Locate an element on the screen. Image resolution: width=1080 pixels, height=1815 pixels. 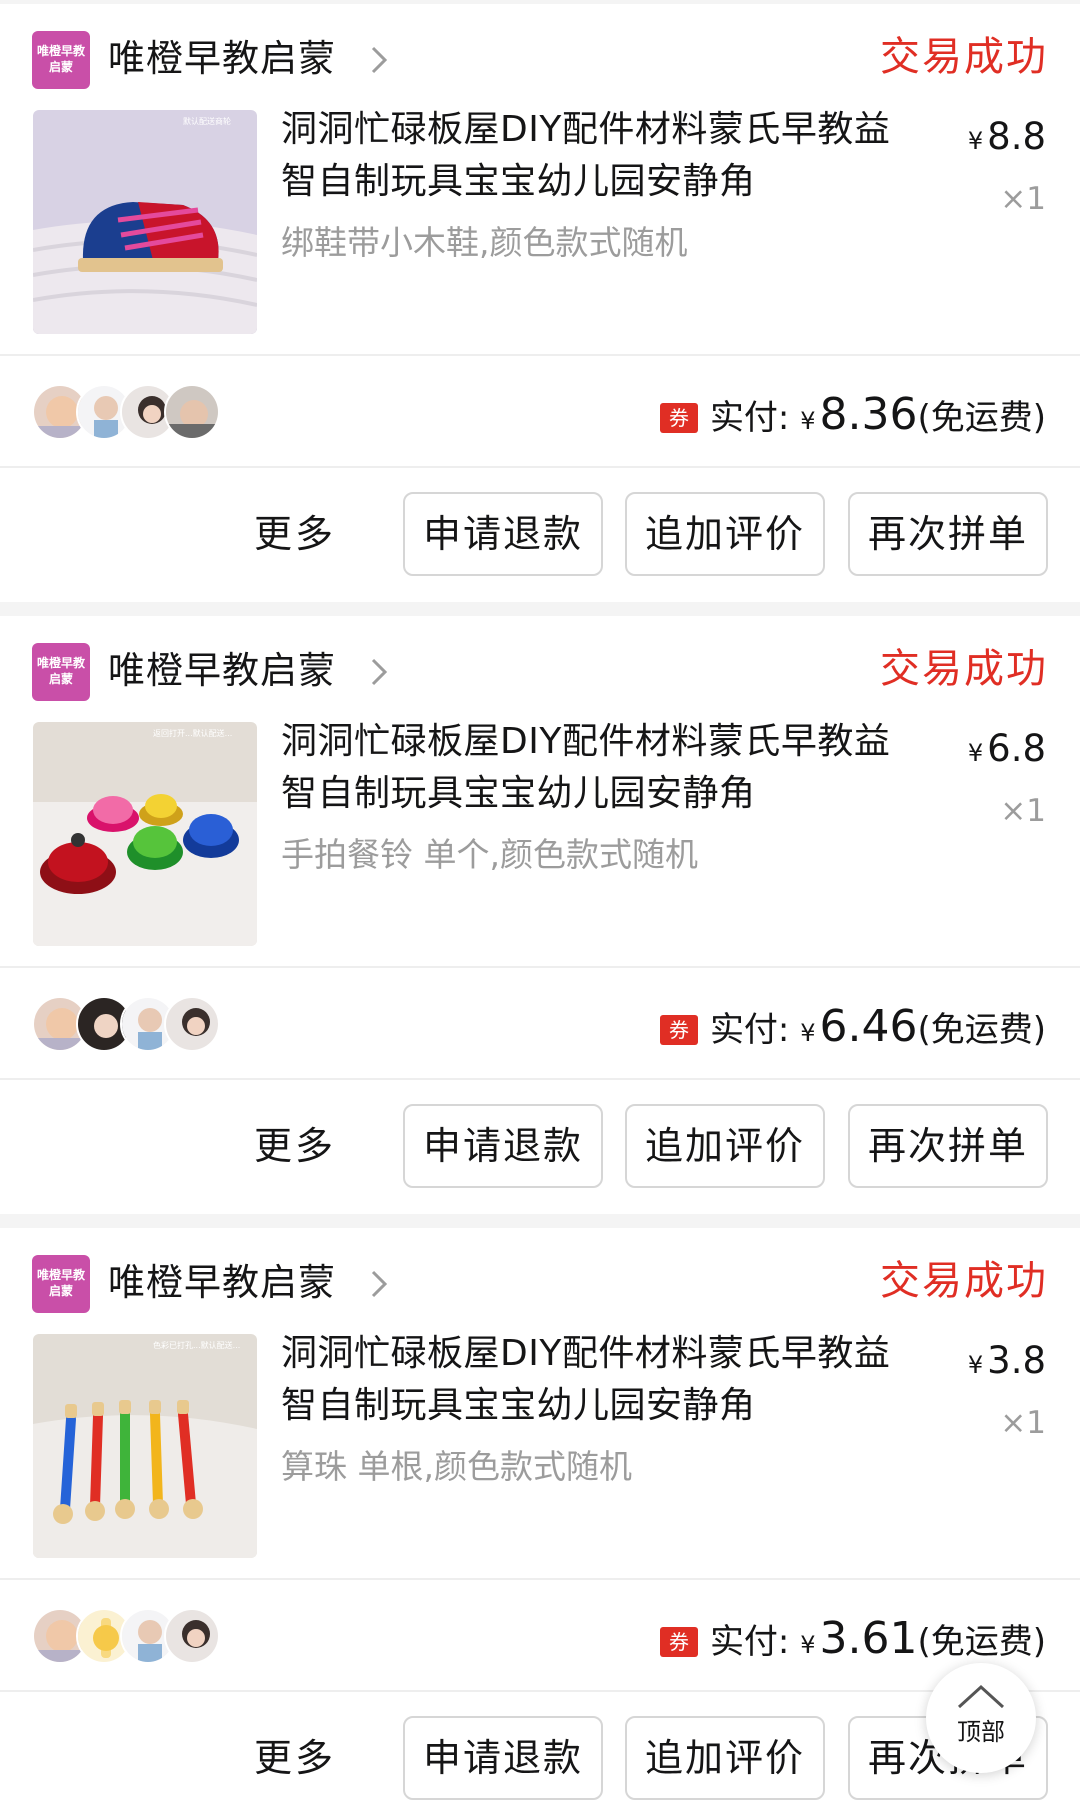
paid-summary: 券实付: ¥8.36(免运费) is located at coordinates (852, 415).